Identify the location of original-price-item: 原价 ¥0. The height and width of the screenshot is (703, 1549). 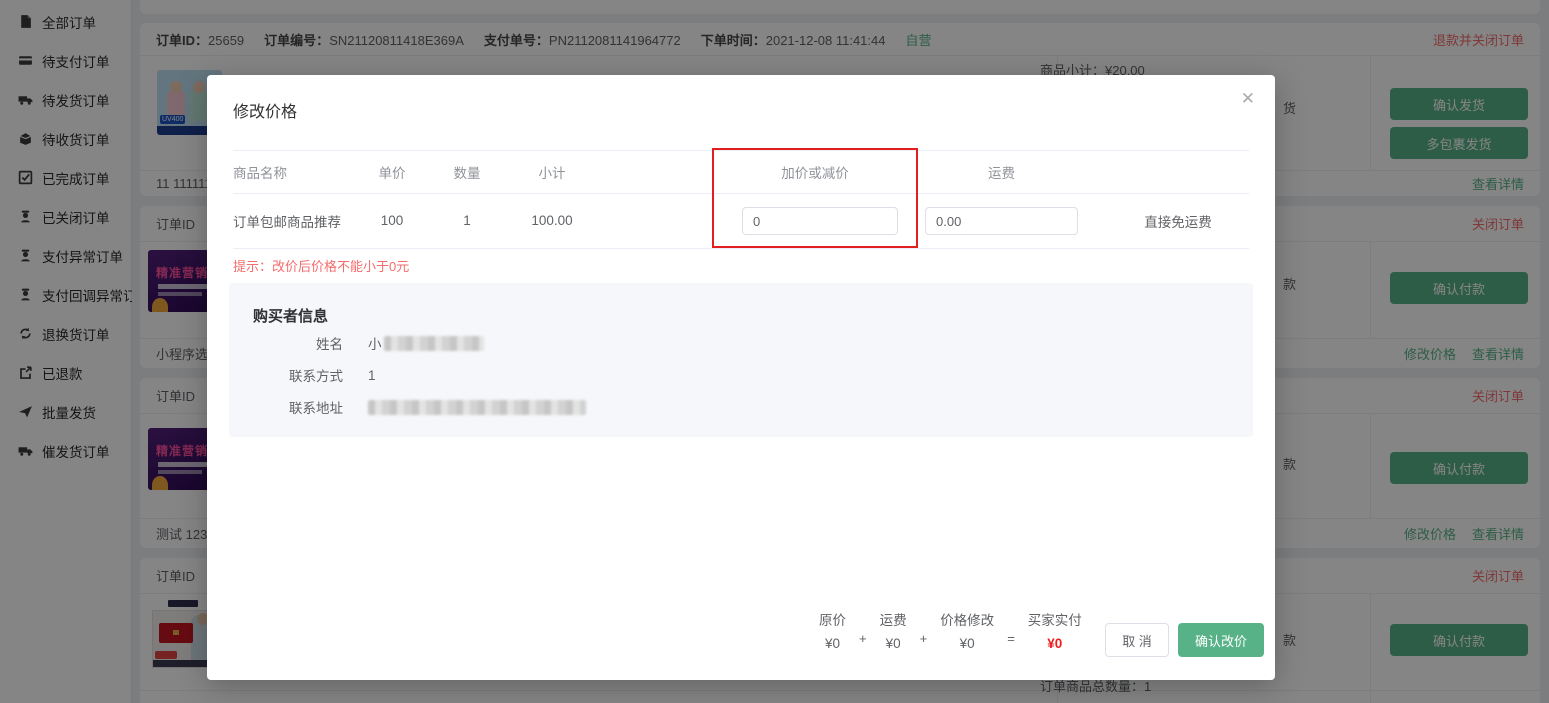
(832, 630).